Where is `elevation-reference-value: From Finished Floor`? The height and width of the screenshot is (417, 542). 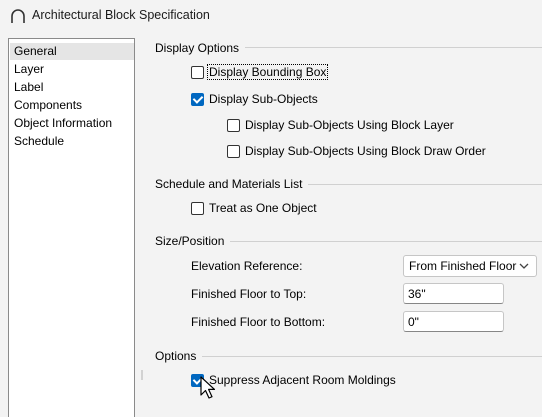
elevation-reference-value: From Finished Floor is located at coordinates (463, 266).